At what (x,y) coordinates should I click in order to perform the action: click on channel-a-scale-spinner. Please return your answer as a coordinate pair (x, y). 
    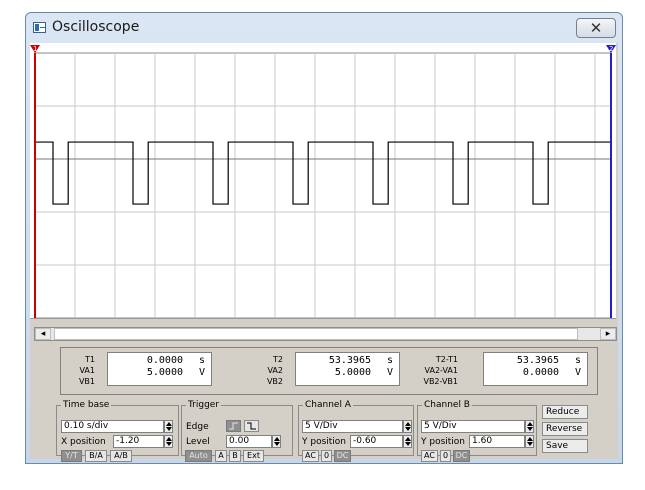
    Looking at the image, I should click on (407, 426).